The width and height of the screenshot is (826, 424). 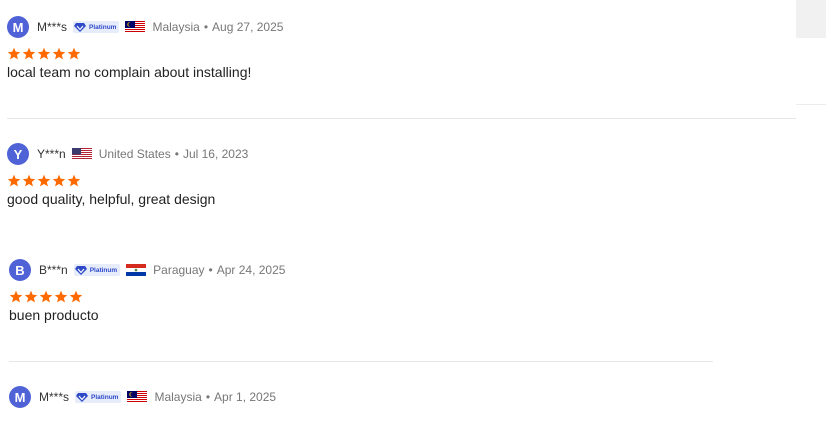 I want to click on scrollbar-thumb, so click(x=811, y=19).